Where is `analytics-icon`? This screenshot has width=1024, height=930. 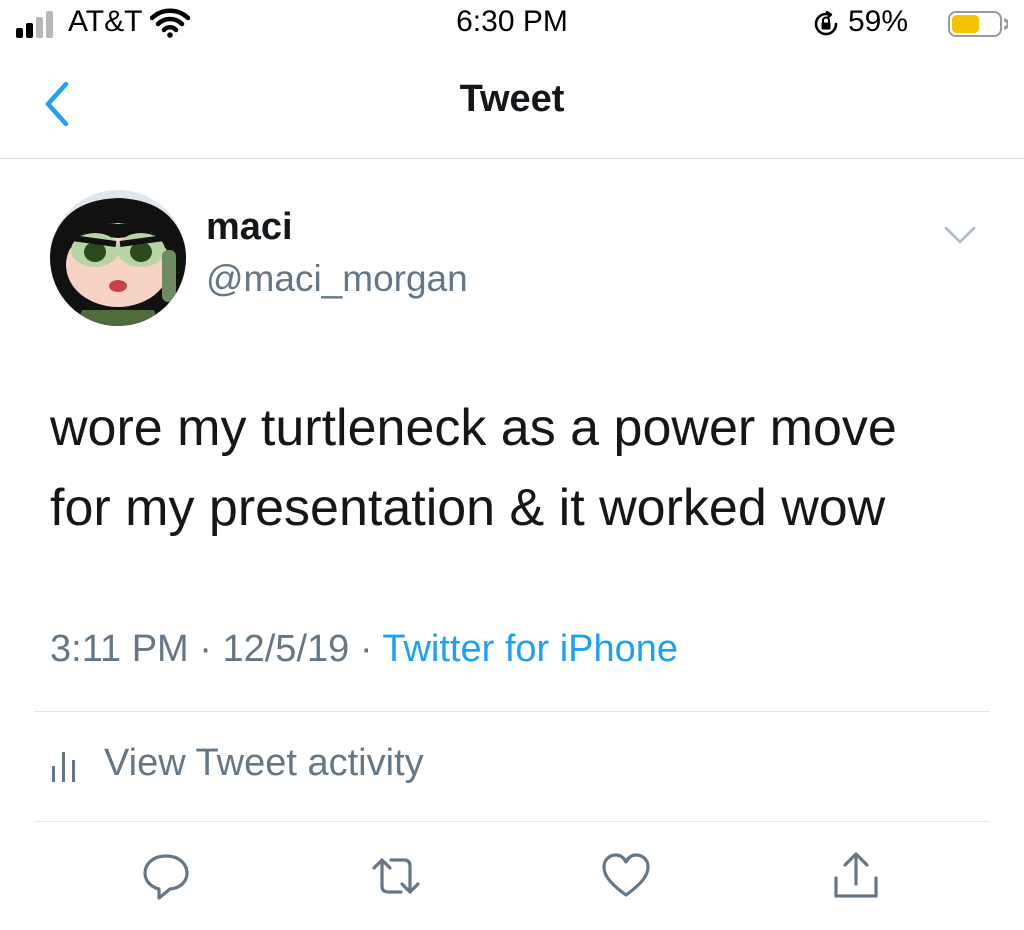 analytics-icon is located at coordinates (63, 767).